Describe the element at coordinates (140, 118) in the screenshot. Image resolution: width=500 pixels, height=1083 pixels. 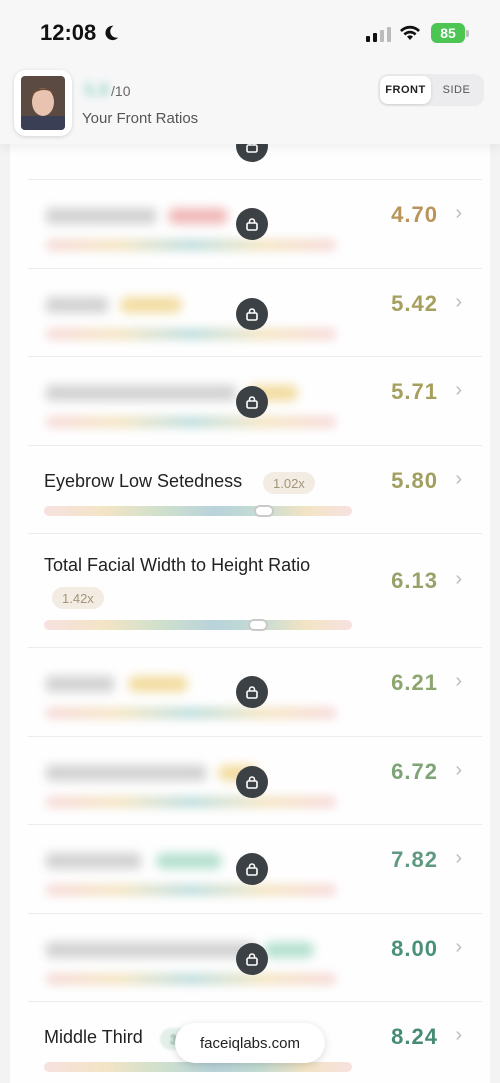
I see `page-title: Your Front Ratios` at that location.